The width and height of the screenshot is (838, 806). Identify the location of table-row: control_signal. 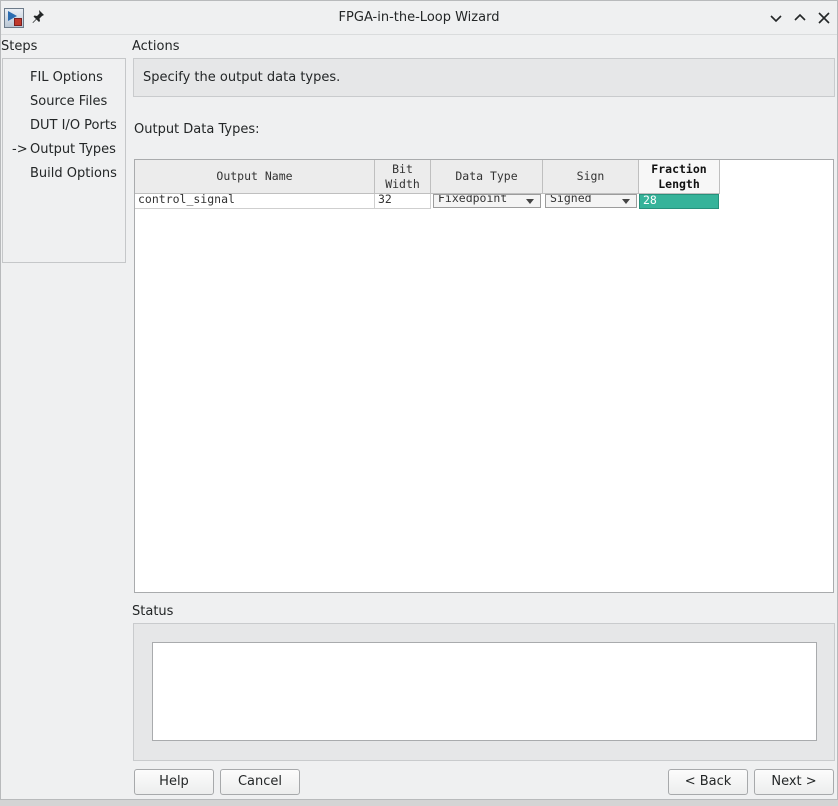
(255, 201).